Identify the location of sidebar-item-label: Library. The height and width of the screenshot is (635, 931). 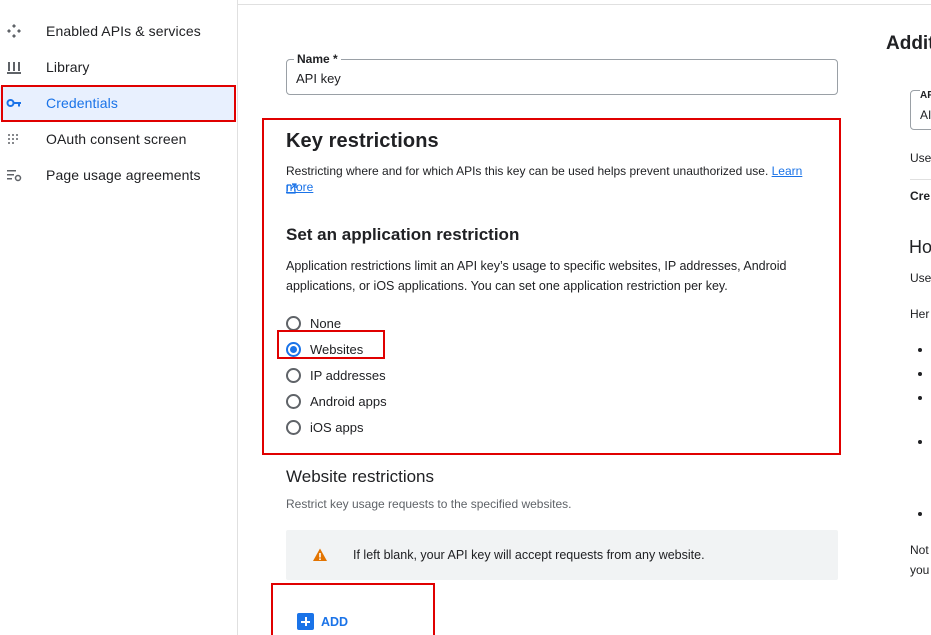
(68, 67).